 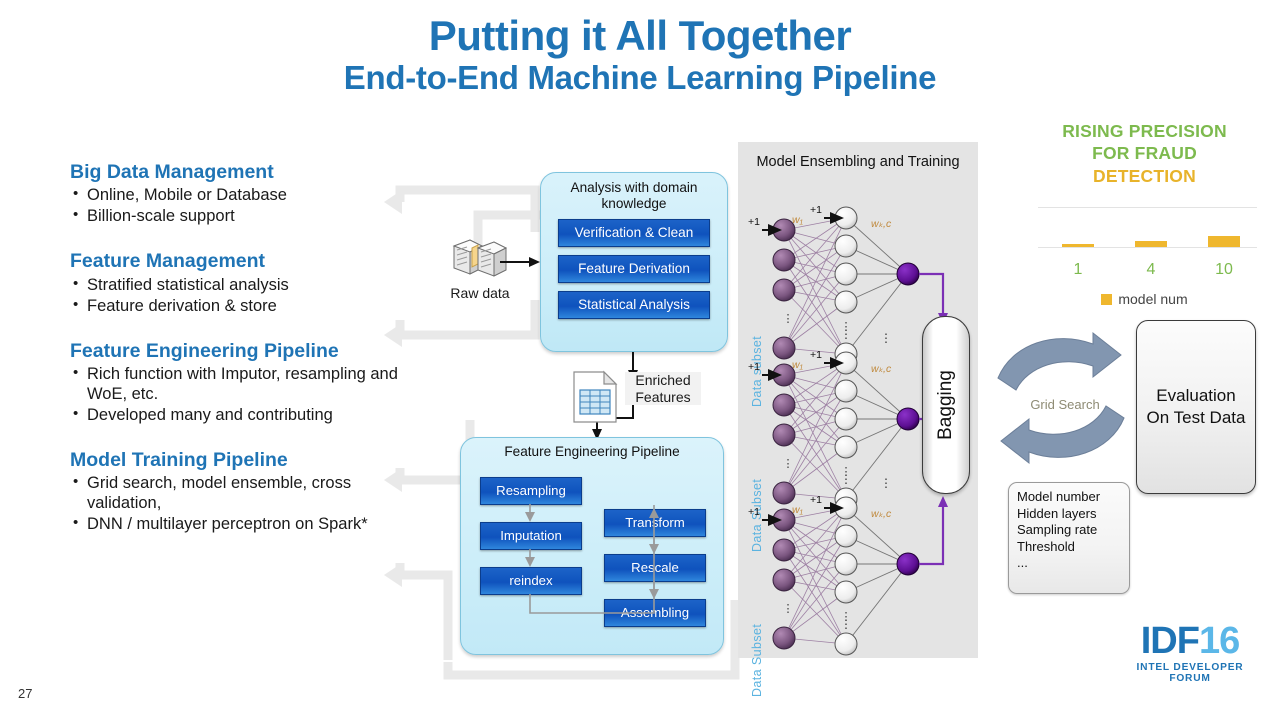 What do you see at coordinates (1107, 299) in the screenshot?
I see `legend-swatch-icon` at bounding box center [1107, 299].